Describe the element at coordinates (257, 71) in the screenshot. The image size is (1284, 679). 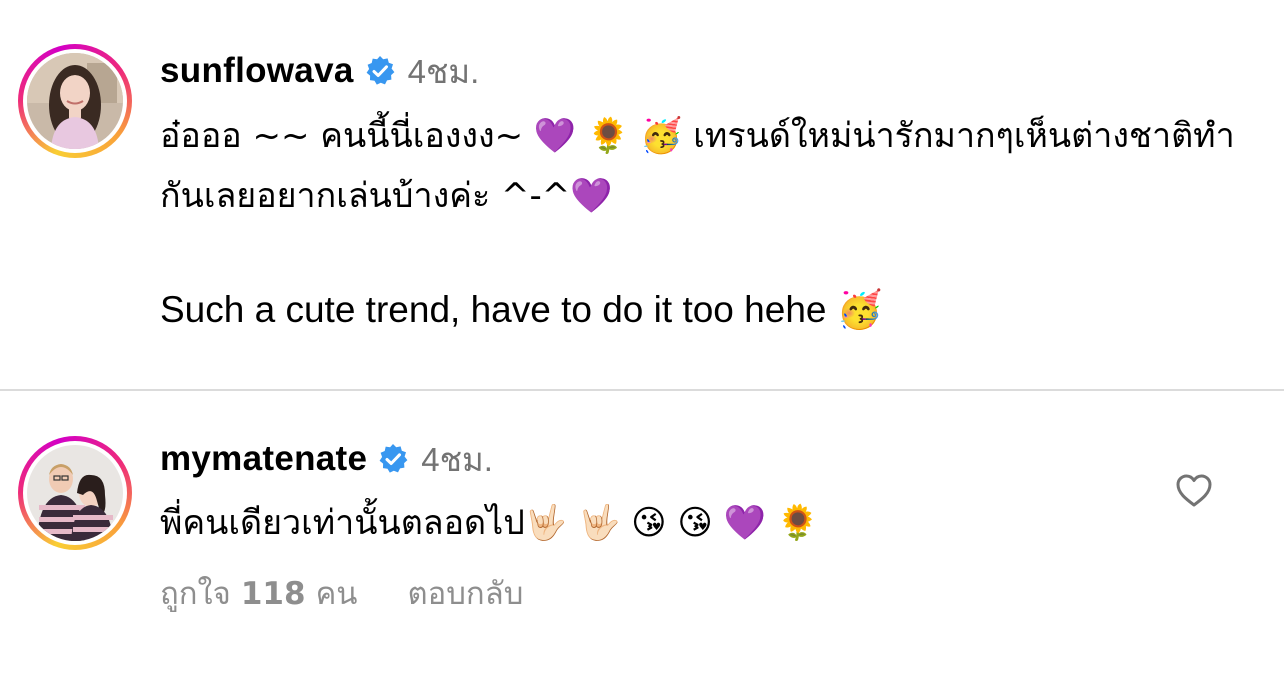
I see `username: sunflowava` at that location.